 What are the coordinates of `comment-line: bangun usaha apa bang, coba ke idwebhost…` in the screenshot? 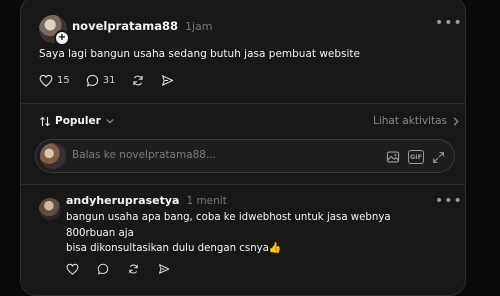 It's located at (228, 217).